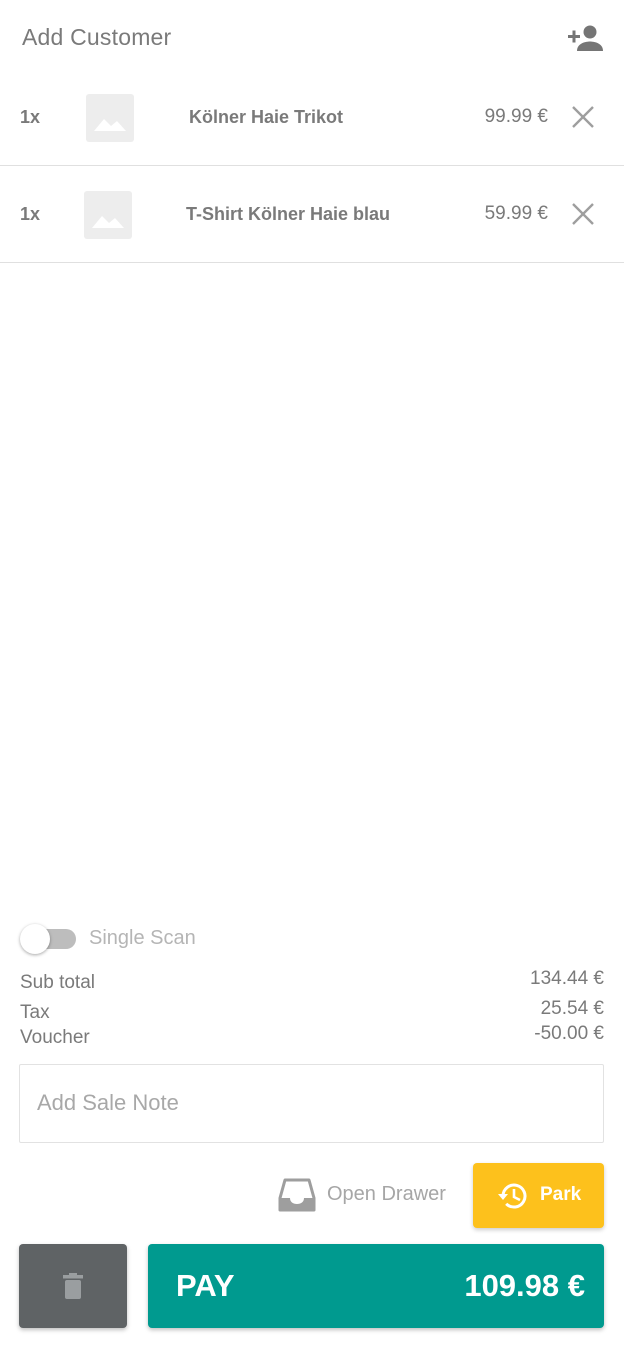  What do you see at coordinates (55, 1037) in the screenshot?
I see `voucher-label: Voucher` at bounding box center [55, 1037].